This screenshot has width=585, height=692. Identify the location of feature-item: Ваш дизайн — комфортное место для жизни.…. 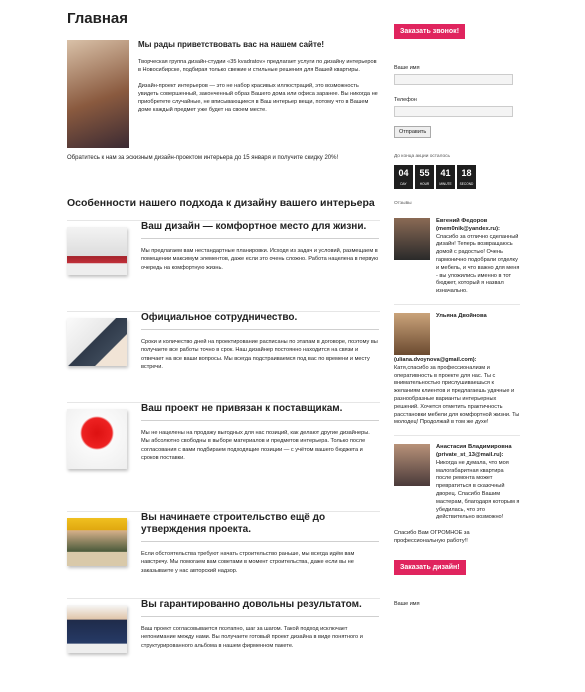
(223, 265).